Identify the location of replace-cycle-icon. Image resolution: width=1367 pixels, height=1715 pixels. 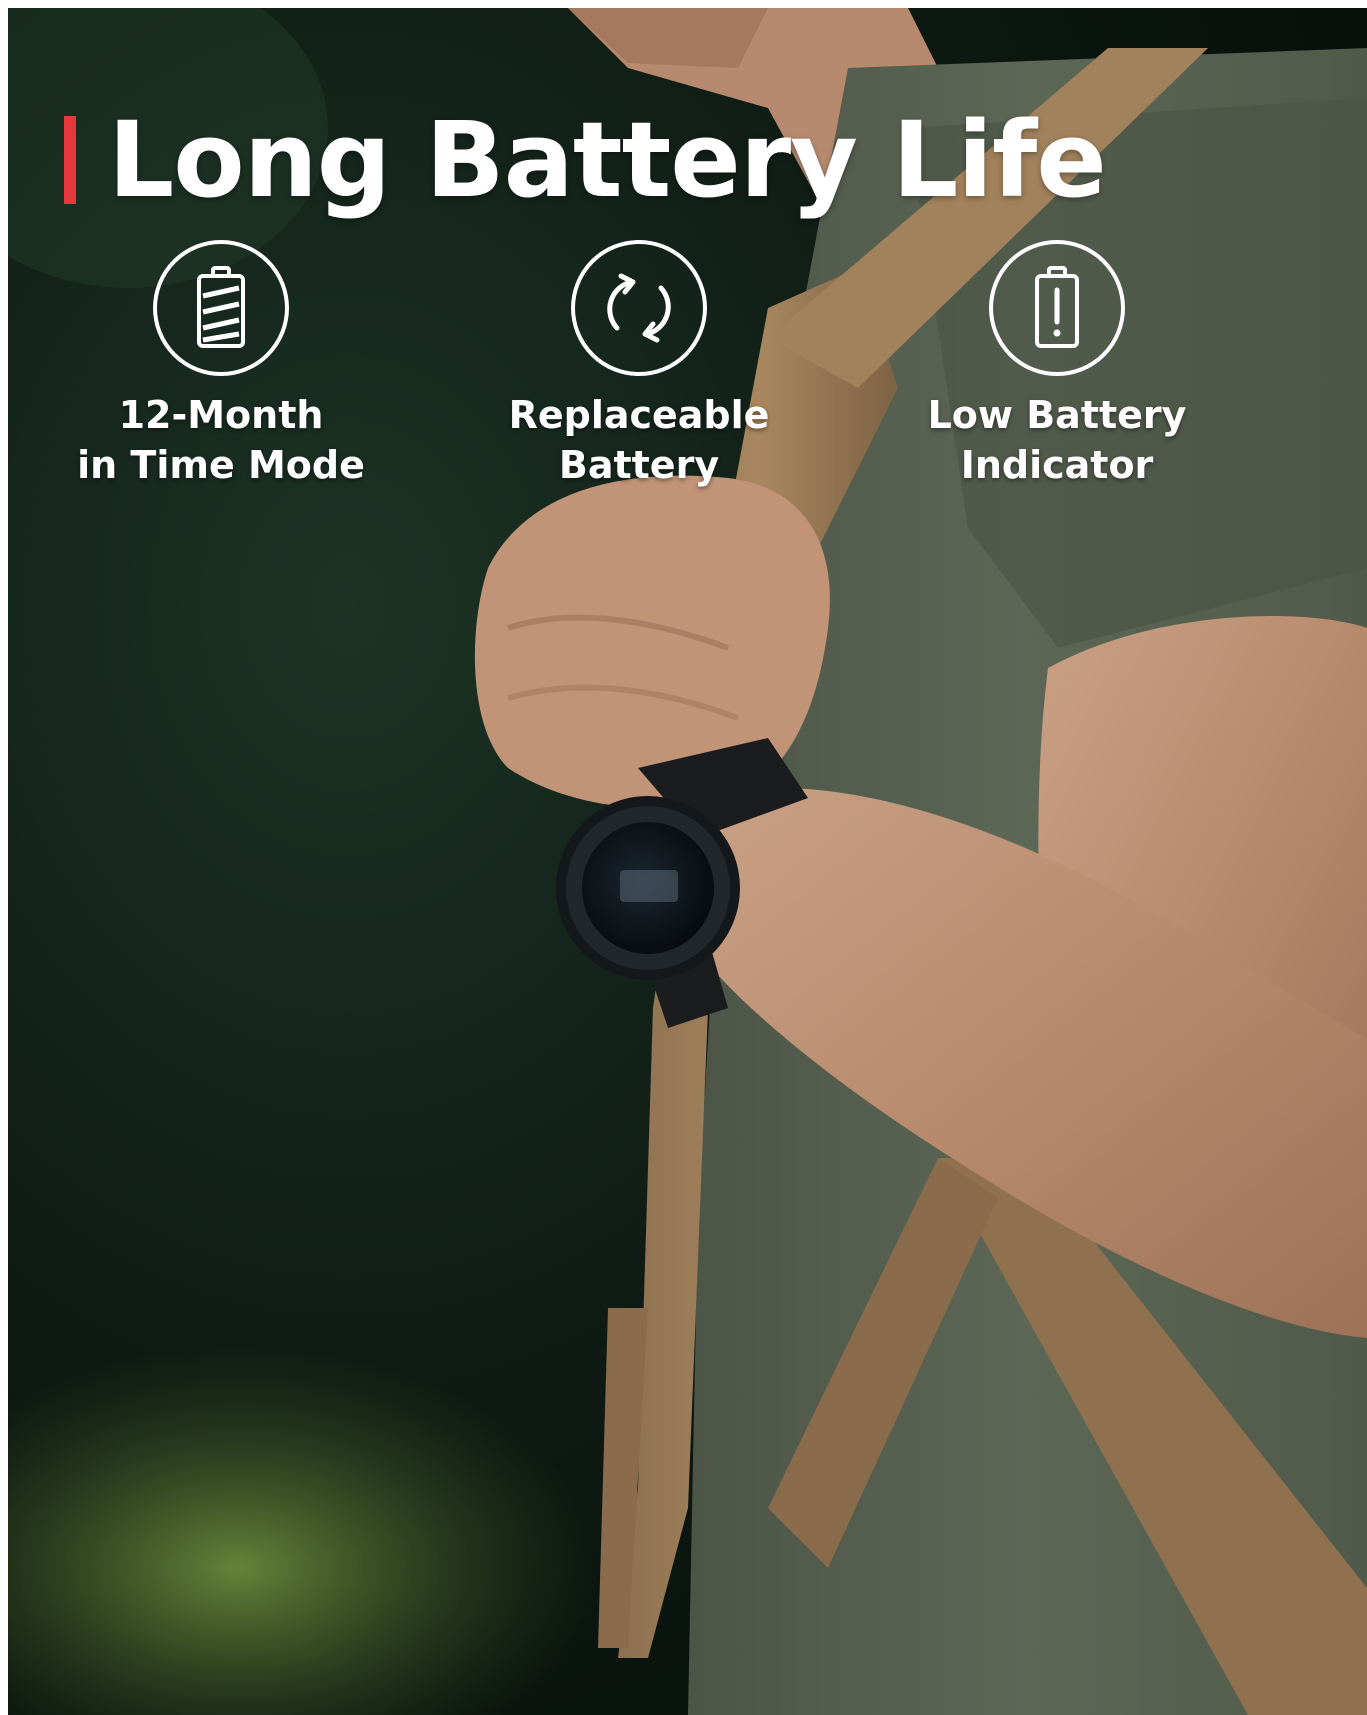
(639, 308).